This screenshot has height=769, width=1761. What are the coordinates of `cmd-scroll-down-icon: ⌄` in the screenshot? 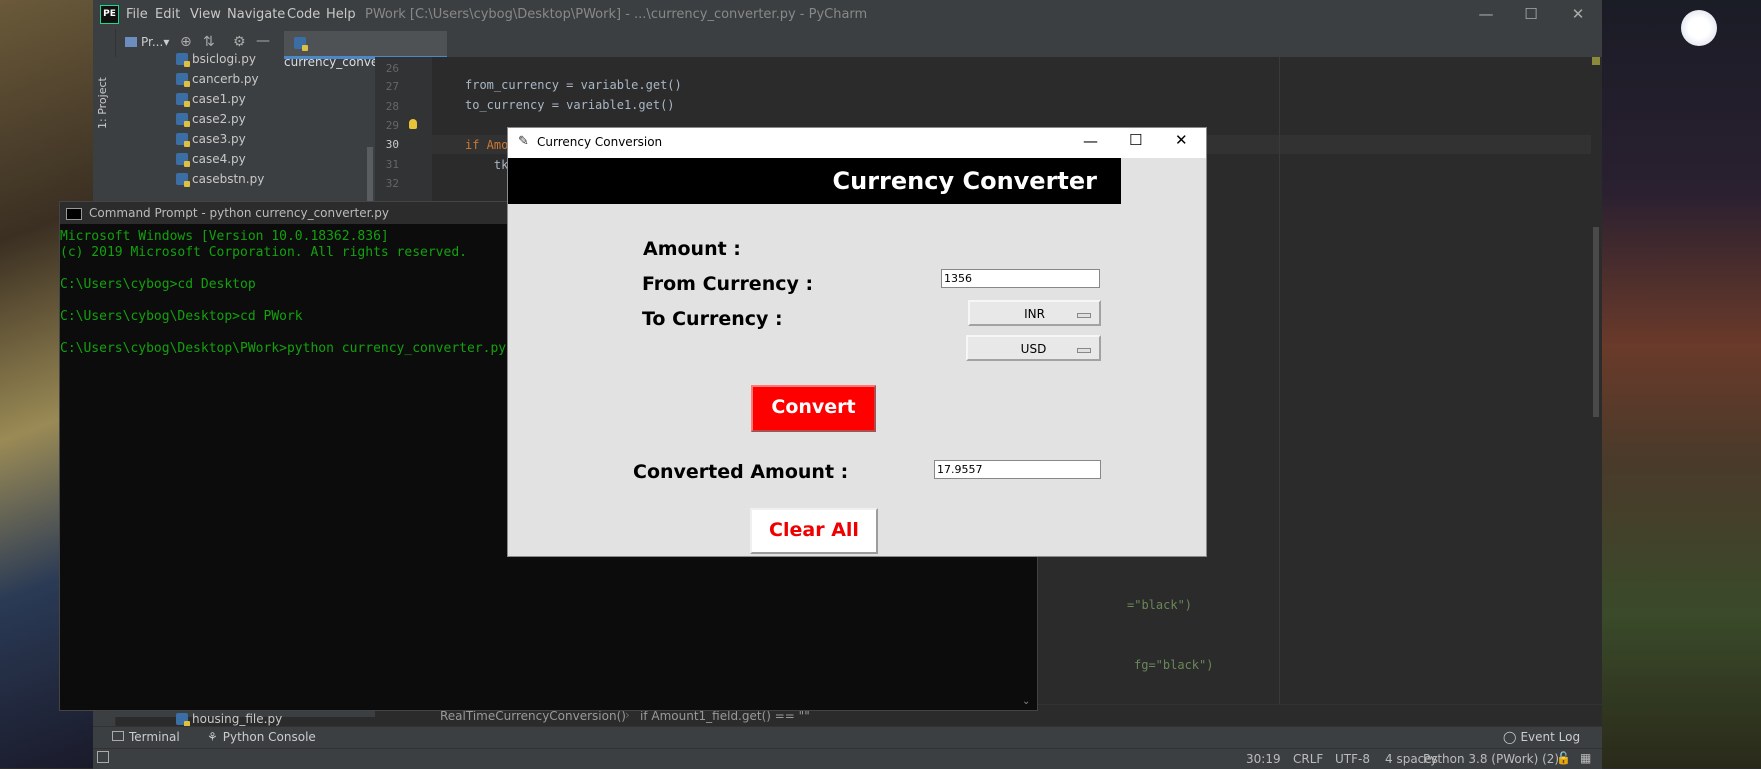 It's located at (1026, 701).